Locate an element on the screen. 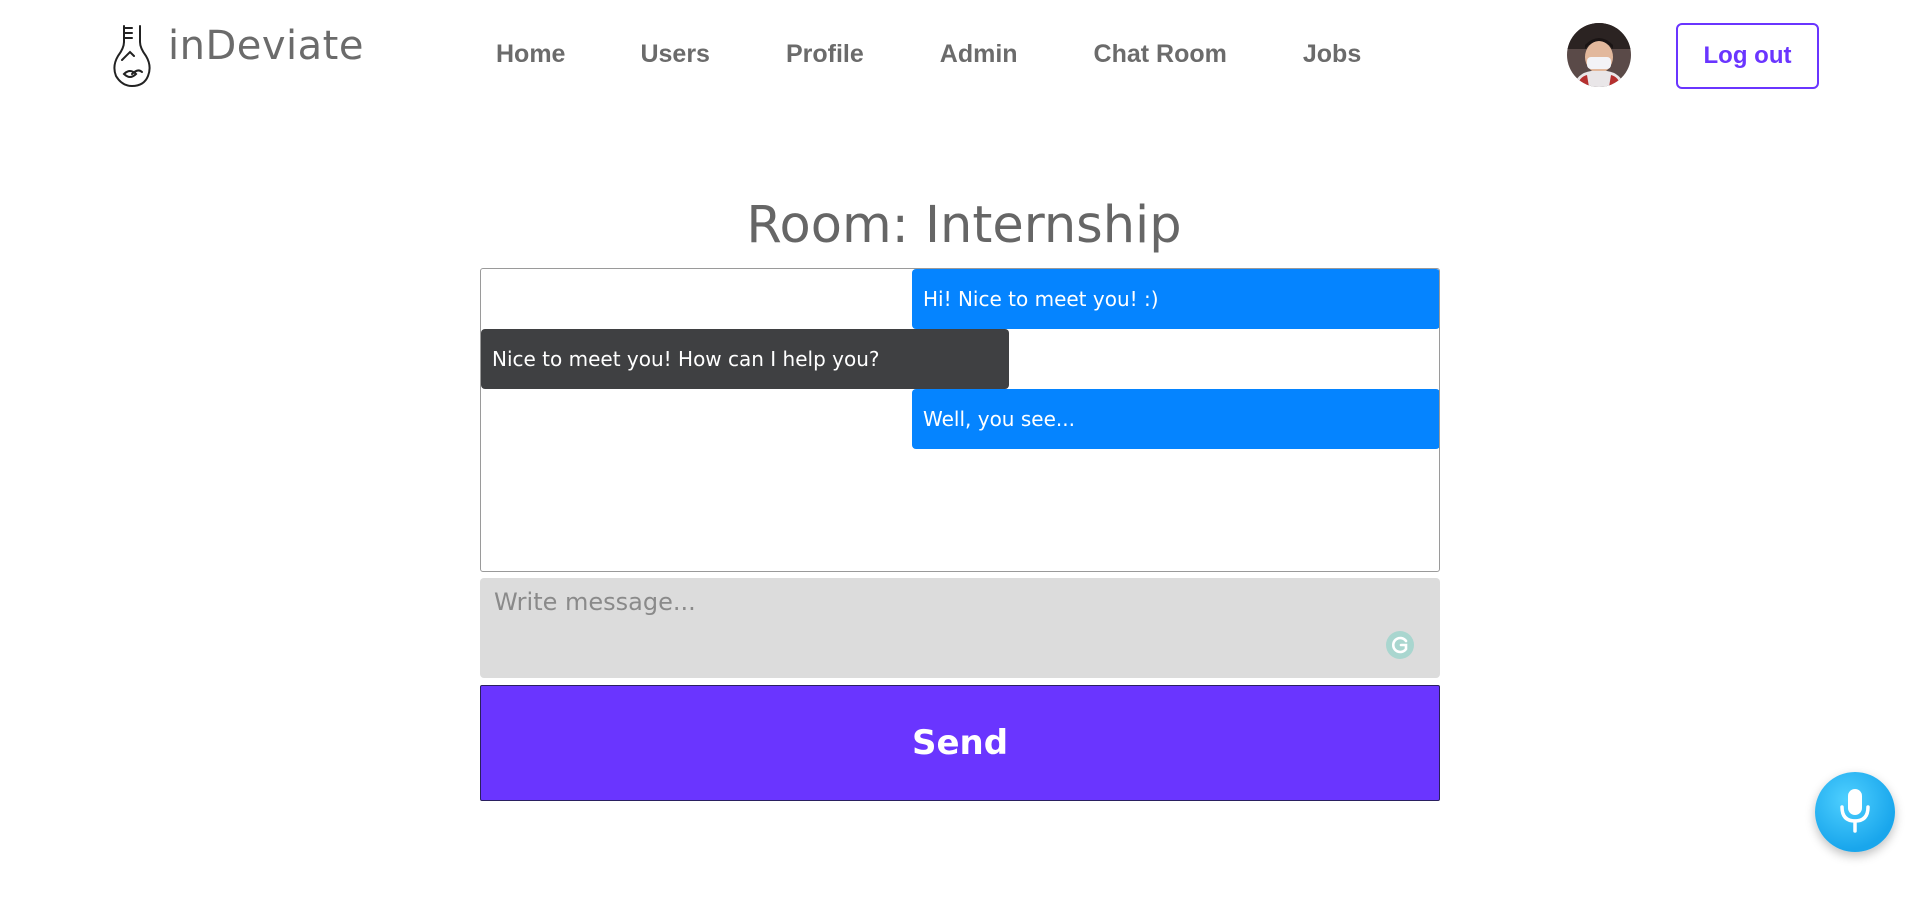 The image size is (1909, 898). nav-admin: Admin is located at coordinates (979, 54).